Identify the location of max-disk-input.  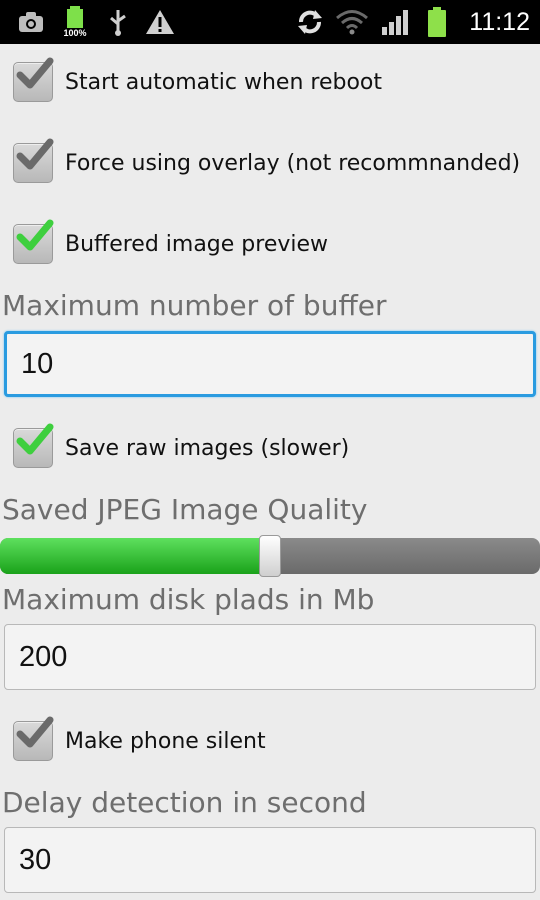
(270, 657).